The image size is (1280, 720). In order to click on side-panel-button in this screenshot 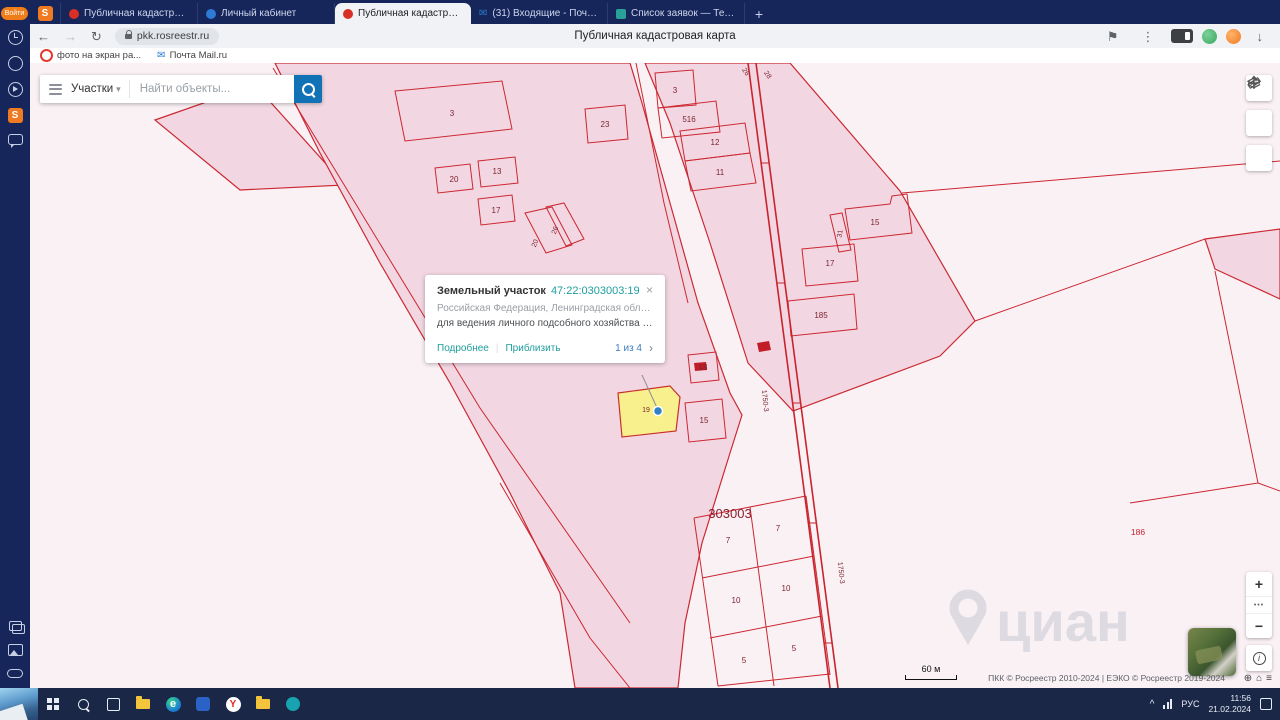, I will do `click(1181, 36)`.